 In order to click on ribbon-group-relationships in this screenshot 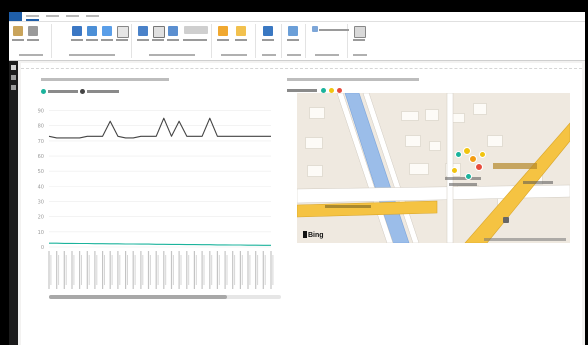, I will do `click(294, 41)`.